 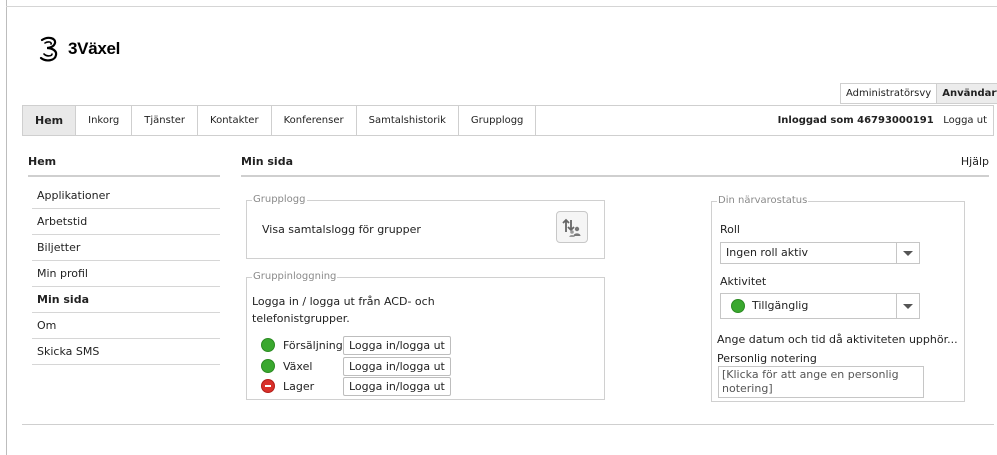 I want to click on footer-divider, so click(x=508, y=424).